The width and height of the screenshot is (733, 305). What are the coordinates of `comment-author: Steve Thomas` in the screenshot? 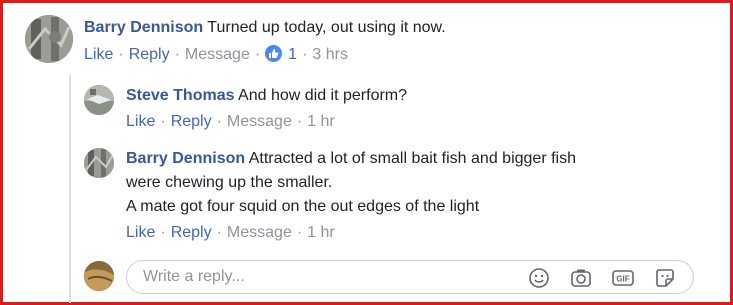 It's located at (180, 95).